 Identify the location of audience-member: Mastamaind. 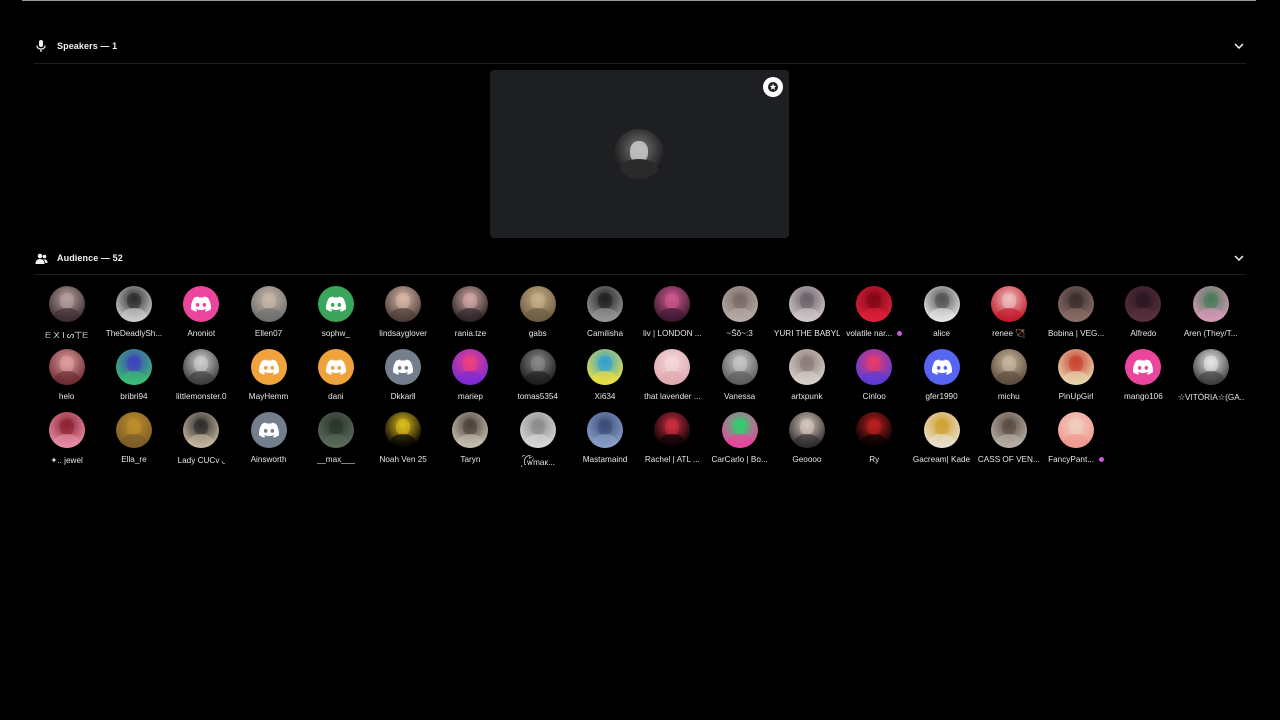
(604, 443).